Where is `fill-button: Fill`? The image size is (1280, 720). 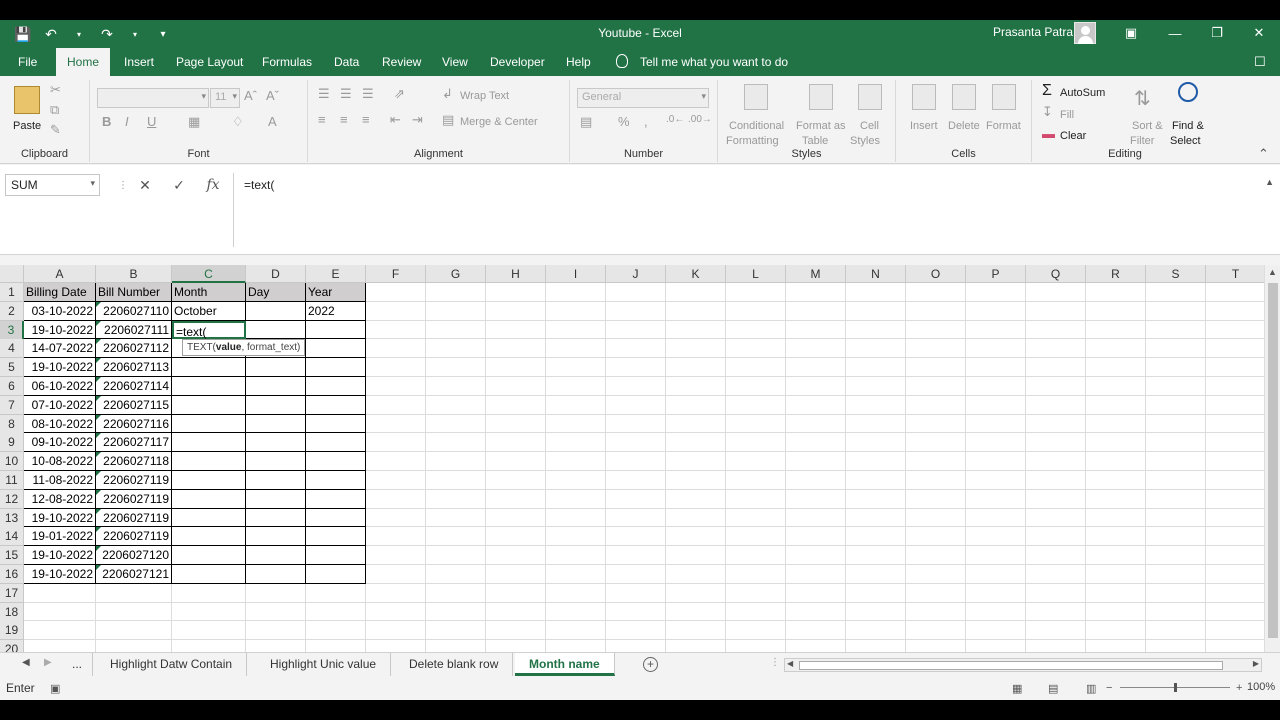
fill-button: Fill is located at coordinates (1067, 115).